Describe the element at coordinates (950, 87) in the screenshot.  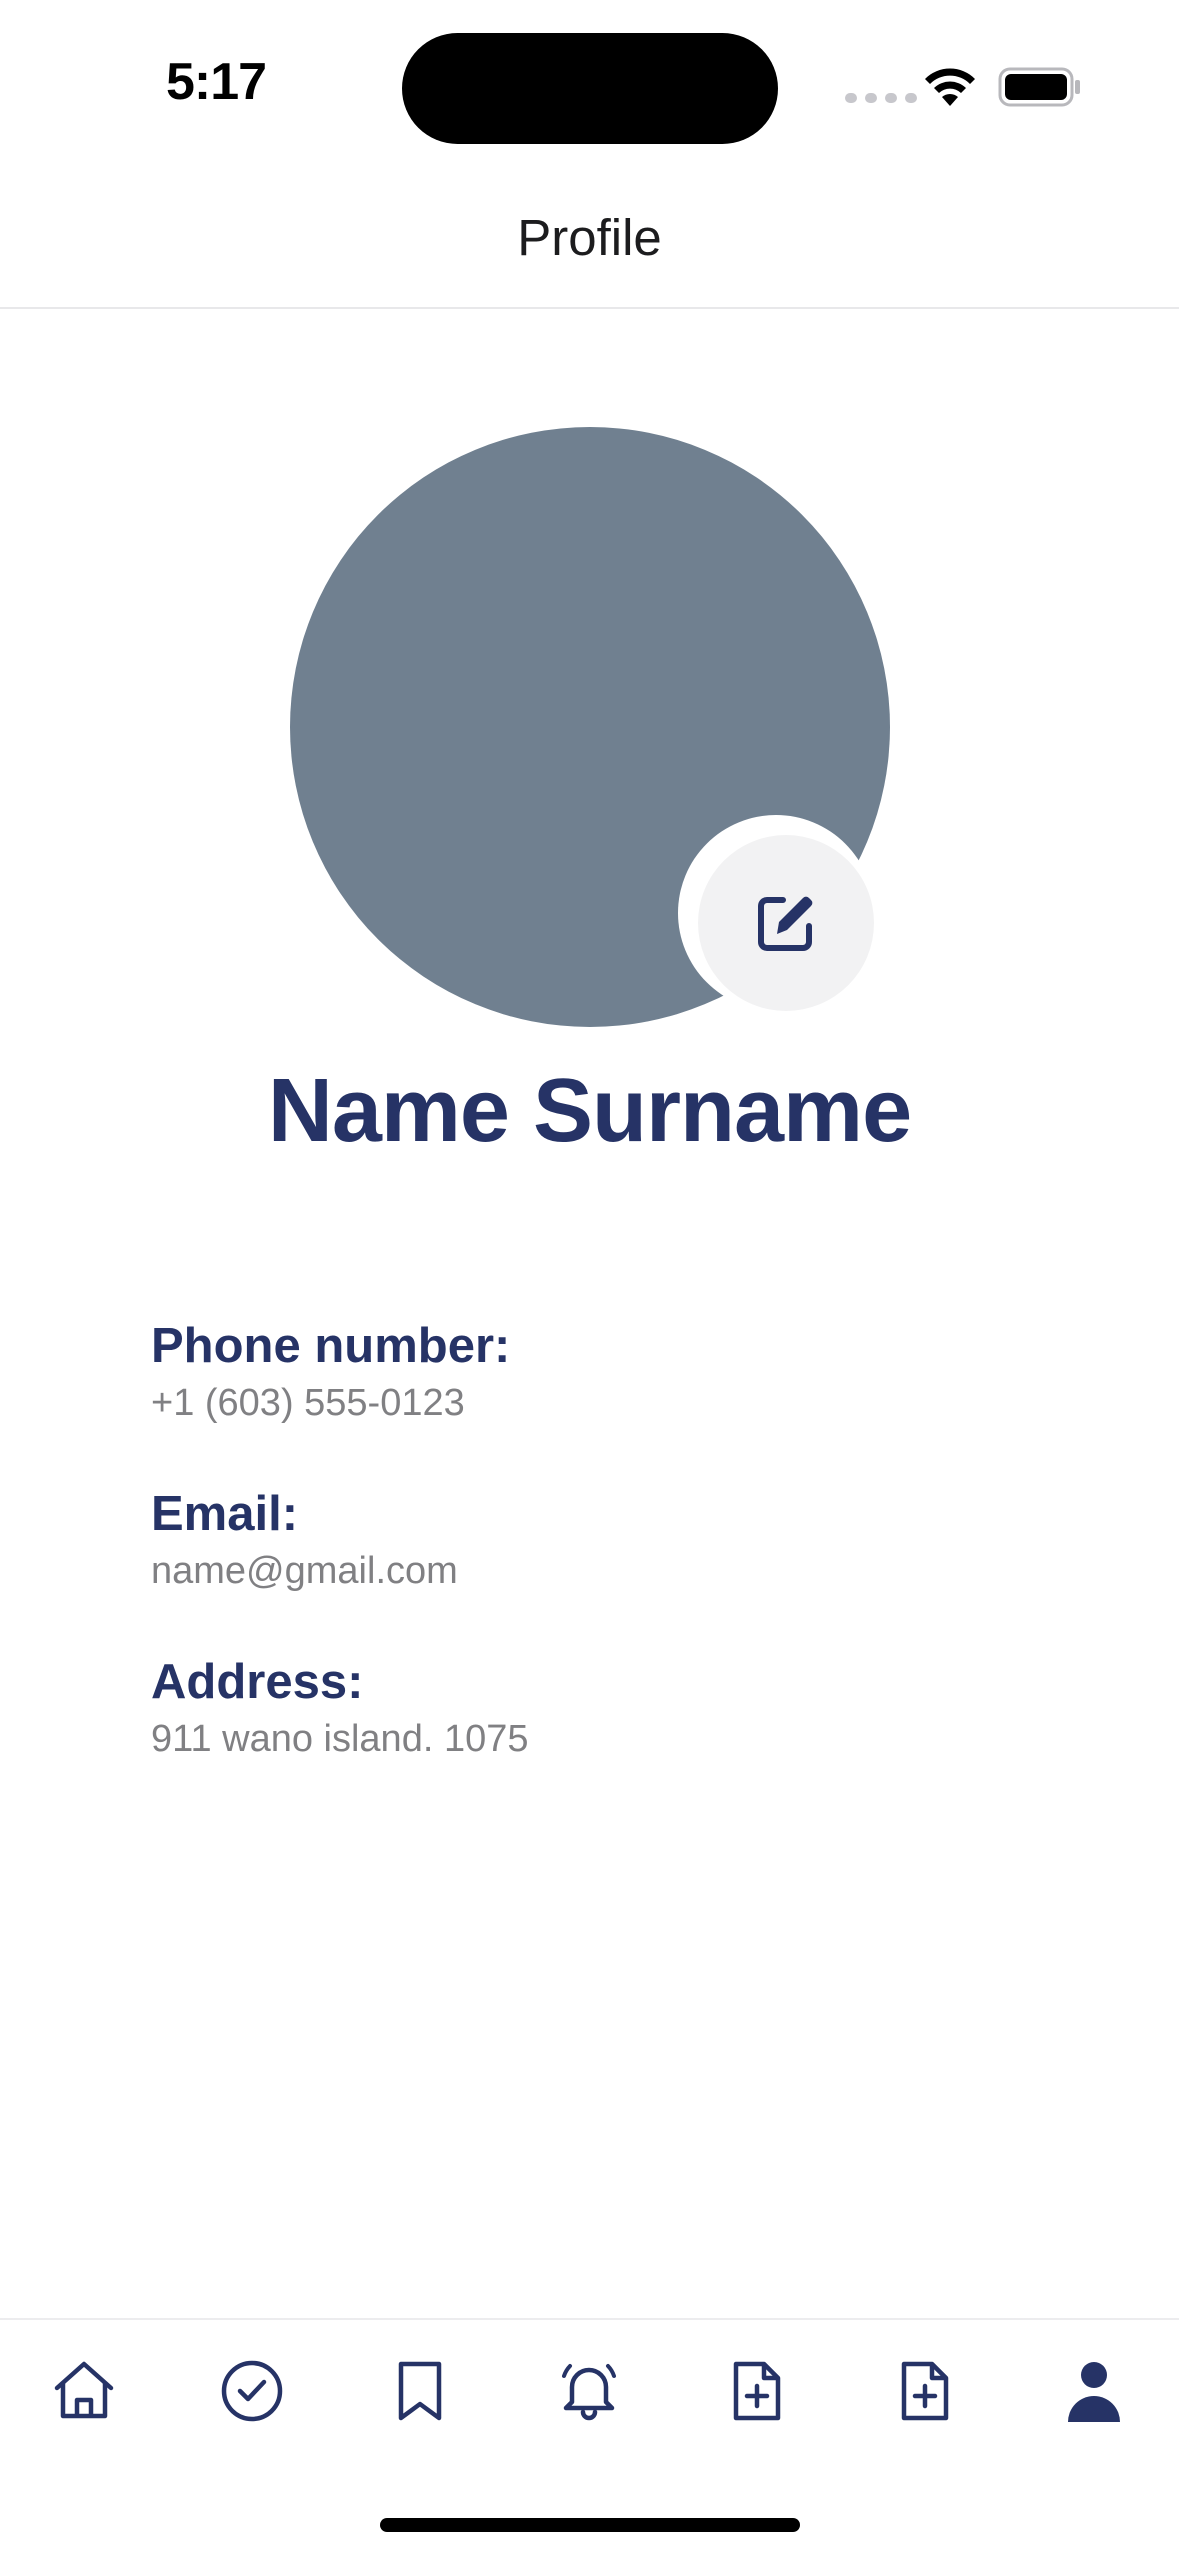
I see `wifi-icon` at that location.